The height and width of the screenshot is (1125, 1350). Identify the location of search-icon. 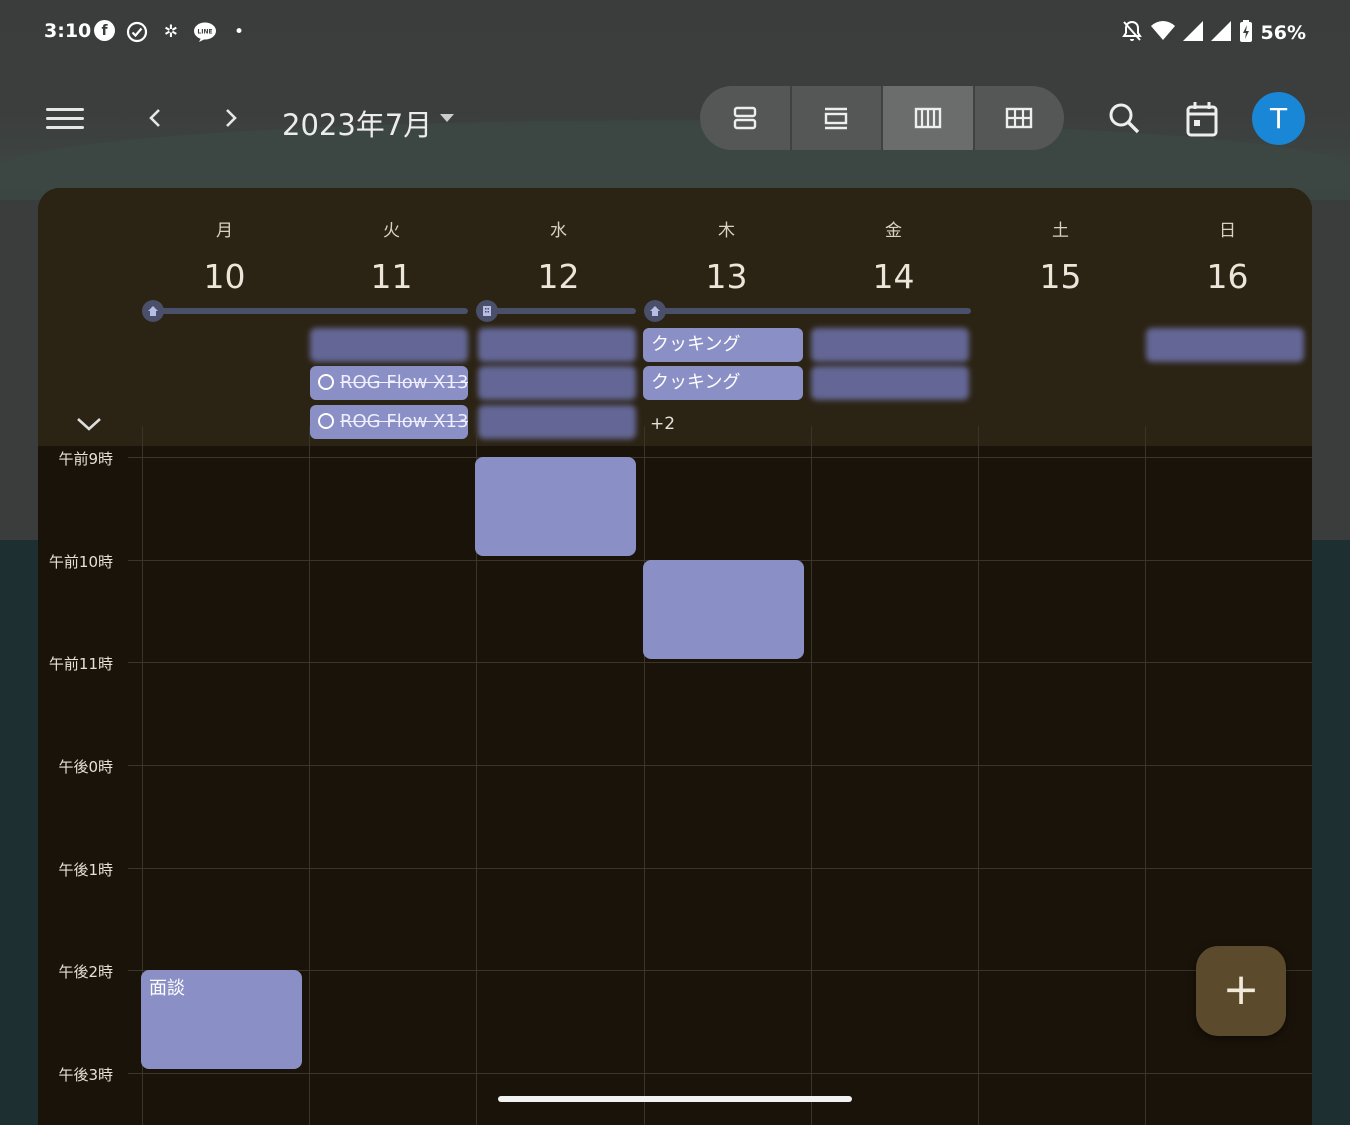
(1124, 118).